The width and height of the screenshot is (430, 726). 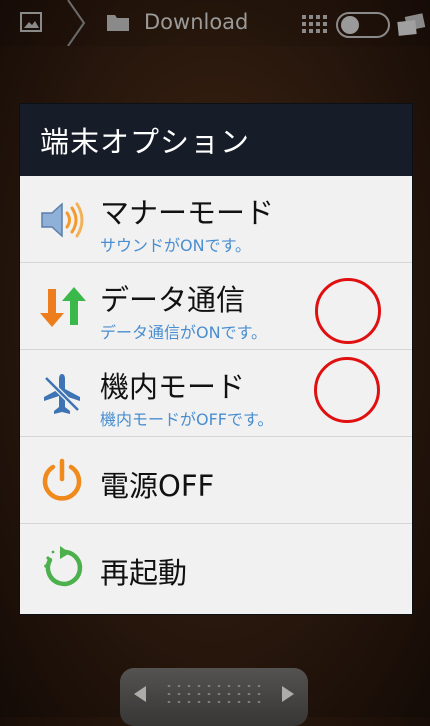 What do you see at coordinates (411, 25) in the screenshot?
I see `stacked-cards-icon` at bounding box center [411, 25].